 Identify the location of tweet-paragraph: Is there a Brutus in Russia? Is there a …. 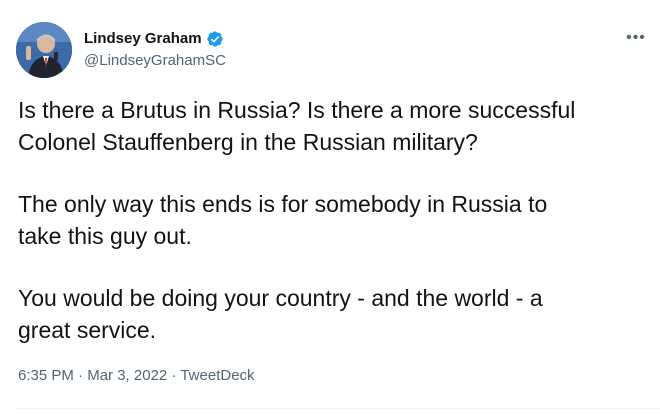
(297, 126).